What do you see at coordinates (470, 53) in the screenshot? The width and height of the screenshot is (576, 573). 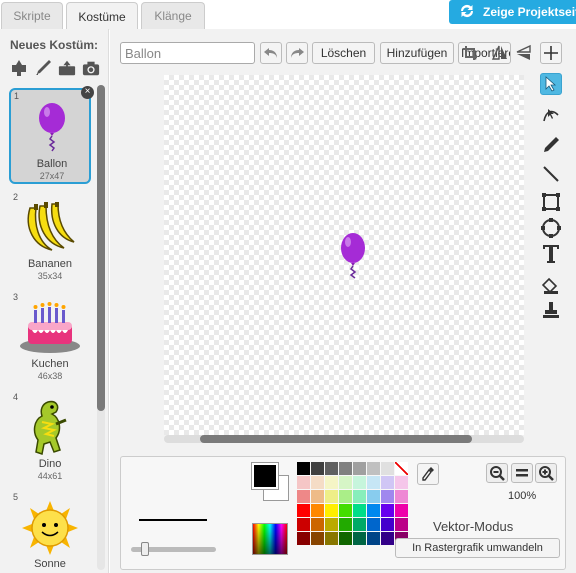 I see `crop-icon` at bounding box center [470, 53].